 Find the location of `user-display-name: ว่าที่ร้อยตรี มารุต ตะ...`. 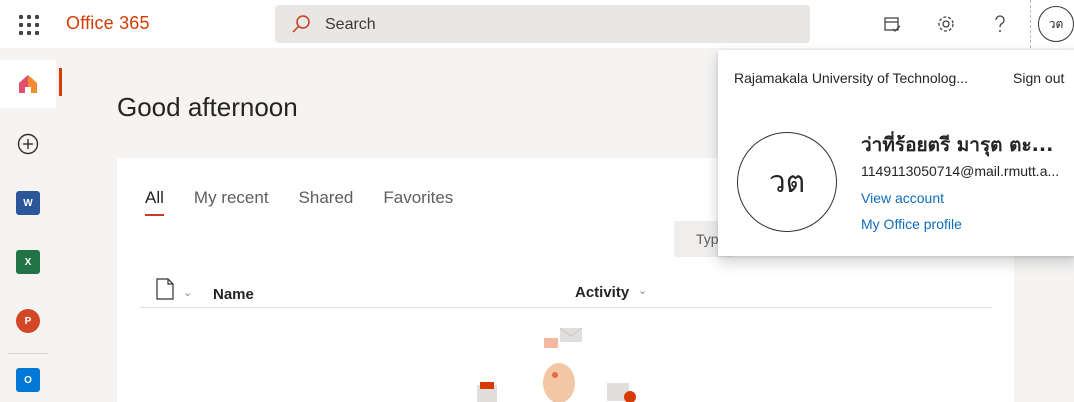

user-display-name: ว่าที่ร้อยตรี มารุต ตะ... is located at coordinates (957, 145).